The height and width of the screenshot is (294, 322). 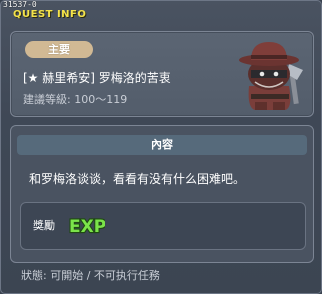 I want to click on quest-recommended-level: 建議等級: 100～119, so click(x=75, y=99).